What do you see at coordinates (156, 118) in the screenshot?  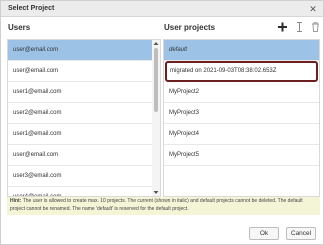 I see `users-scrollbar` at bounding box center [156, 118].